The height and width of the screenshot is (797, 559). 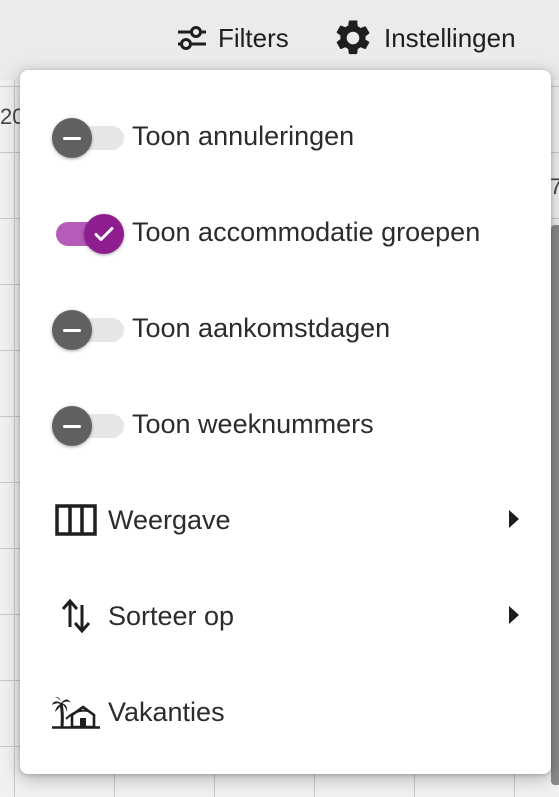 What do you see at coordinates (253, 37) in the screenshot?
I see `filters-label: Filters` at bounding box center [253, 37].